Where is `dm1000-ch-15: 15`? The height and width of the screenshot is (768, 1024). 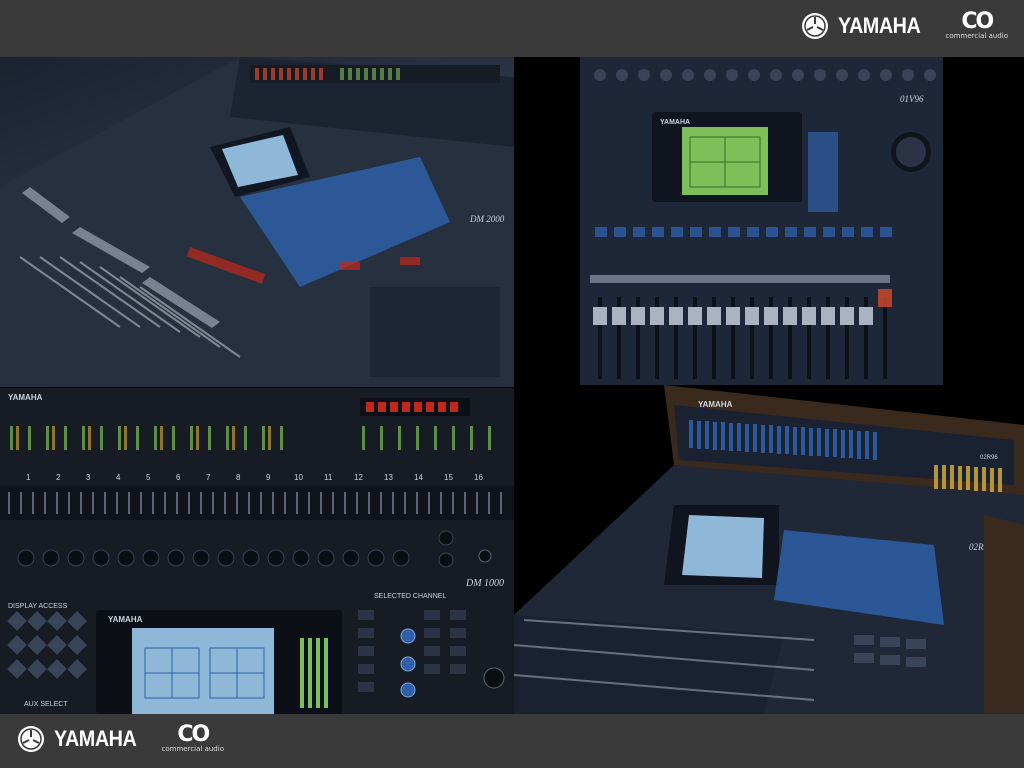 dm1000-ch-15: 15 is located at coordinates (448, 477).